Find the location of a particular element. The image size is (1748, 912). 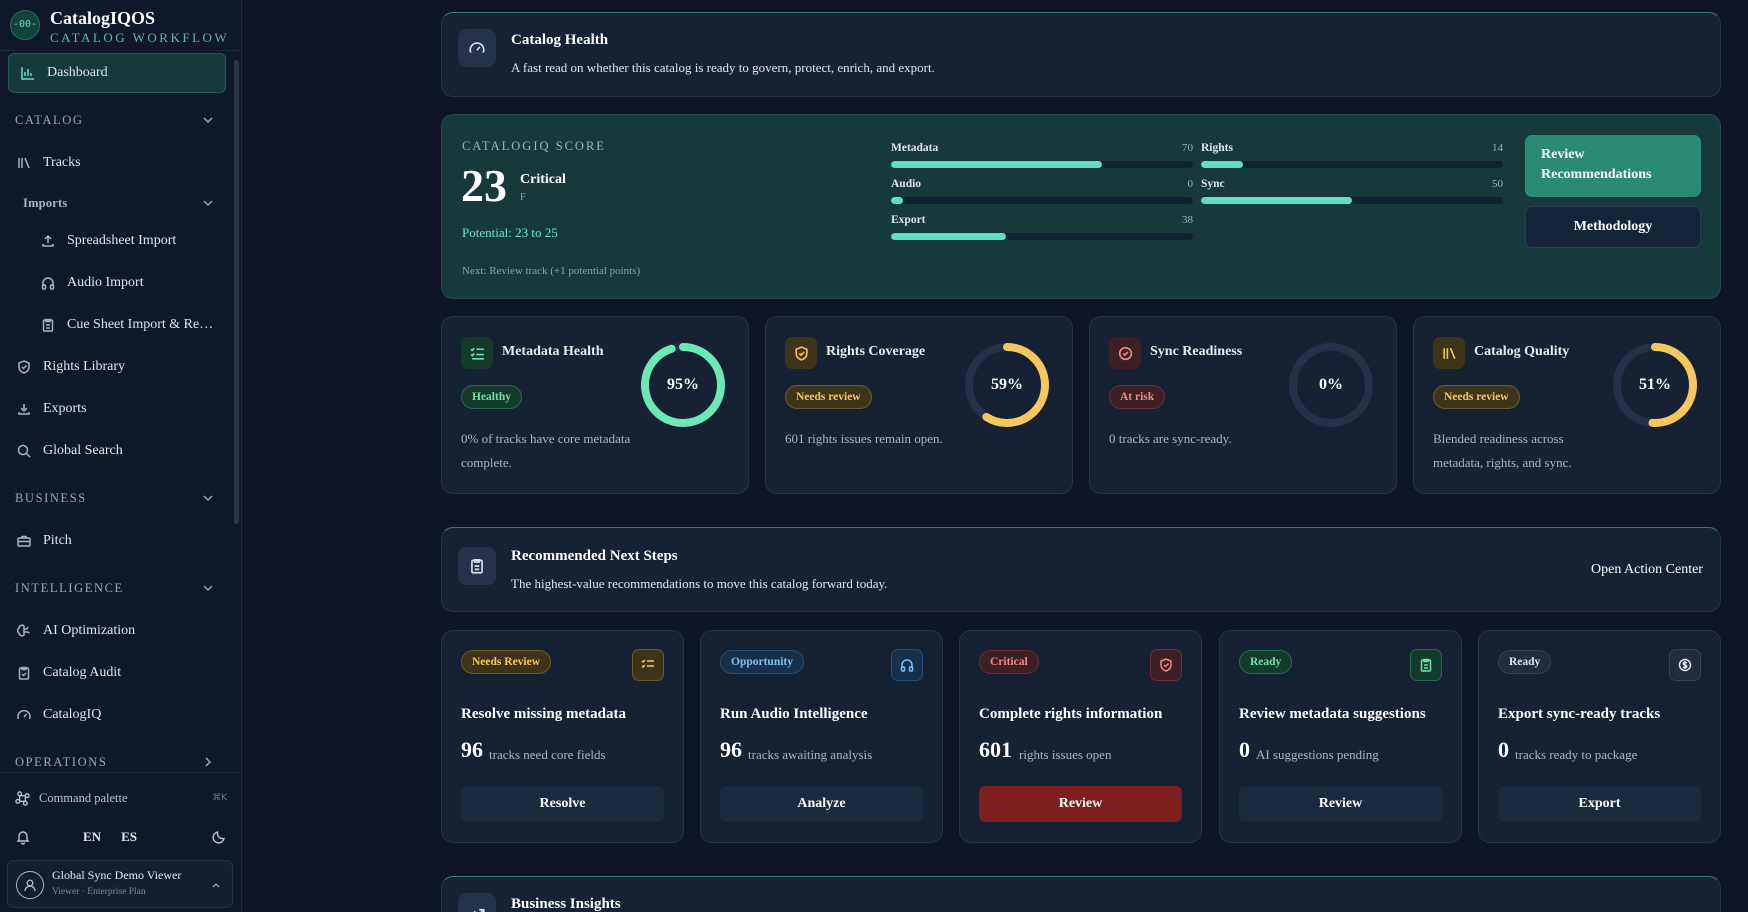

status-badge: Needs review is located at coordinates (828, 397).